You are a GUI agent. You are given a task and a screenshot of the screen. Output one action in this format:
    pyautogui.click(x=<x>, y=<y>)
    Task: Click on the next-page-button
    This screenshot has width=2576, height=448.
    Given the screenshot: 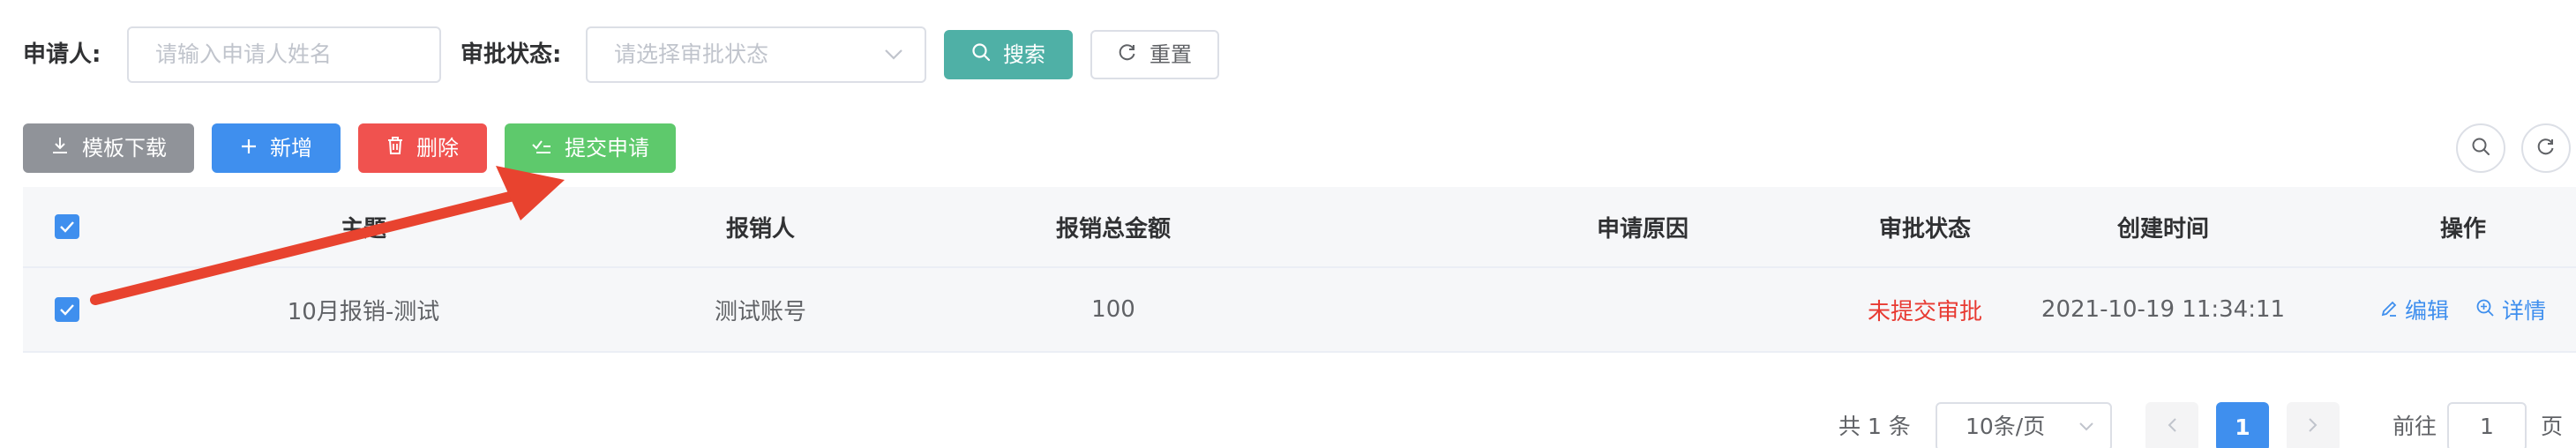 What is the action you would take?
    pyautogui.click(x=2314, y=425)
    